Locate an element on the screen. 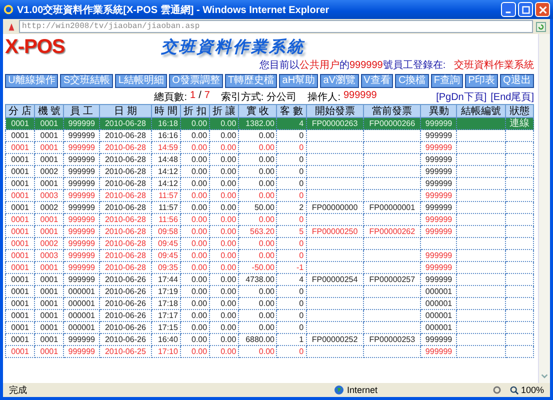 The width and height of the screenshot is (553, 400). zoom-level: 100% is located at coordinates (532, 390).